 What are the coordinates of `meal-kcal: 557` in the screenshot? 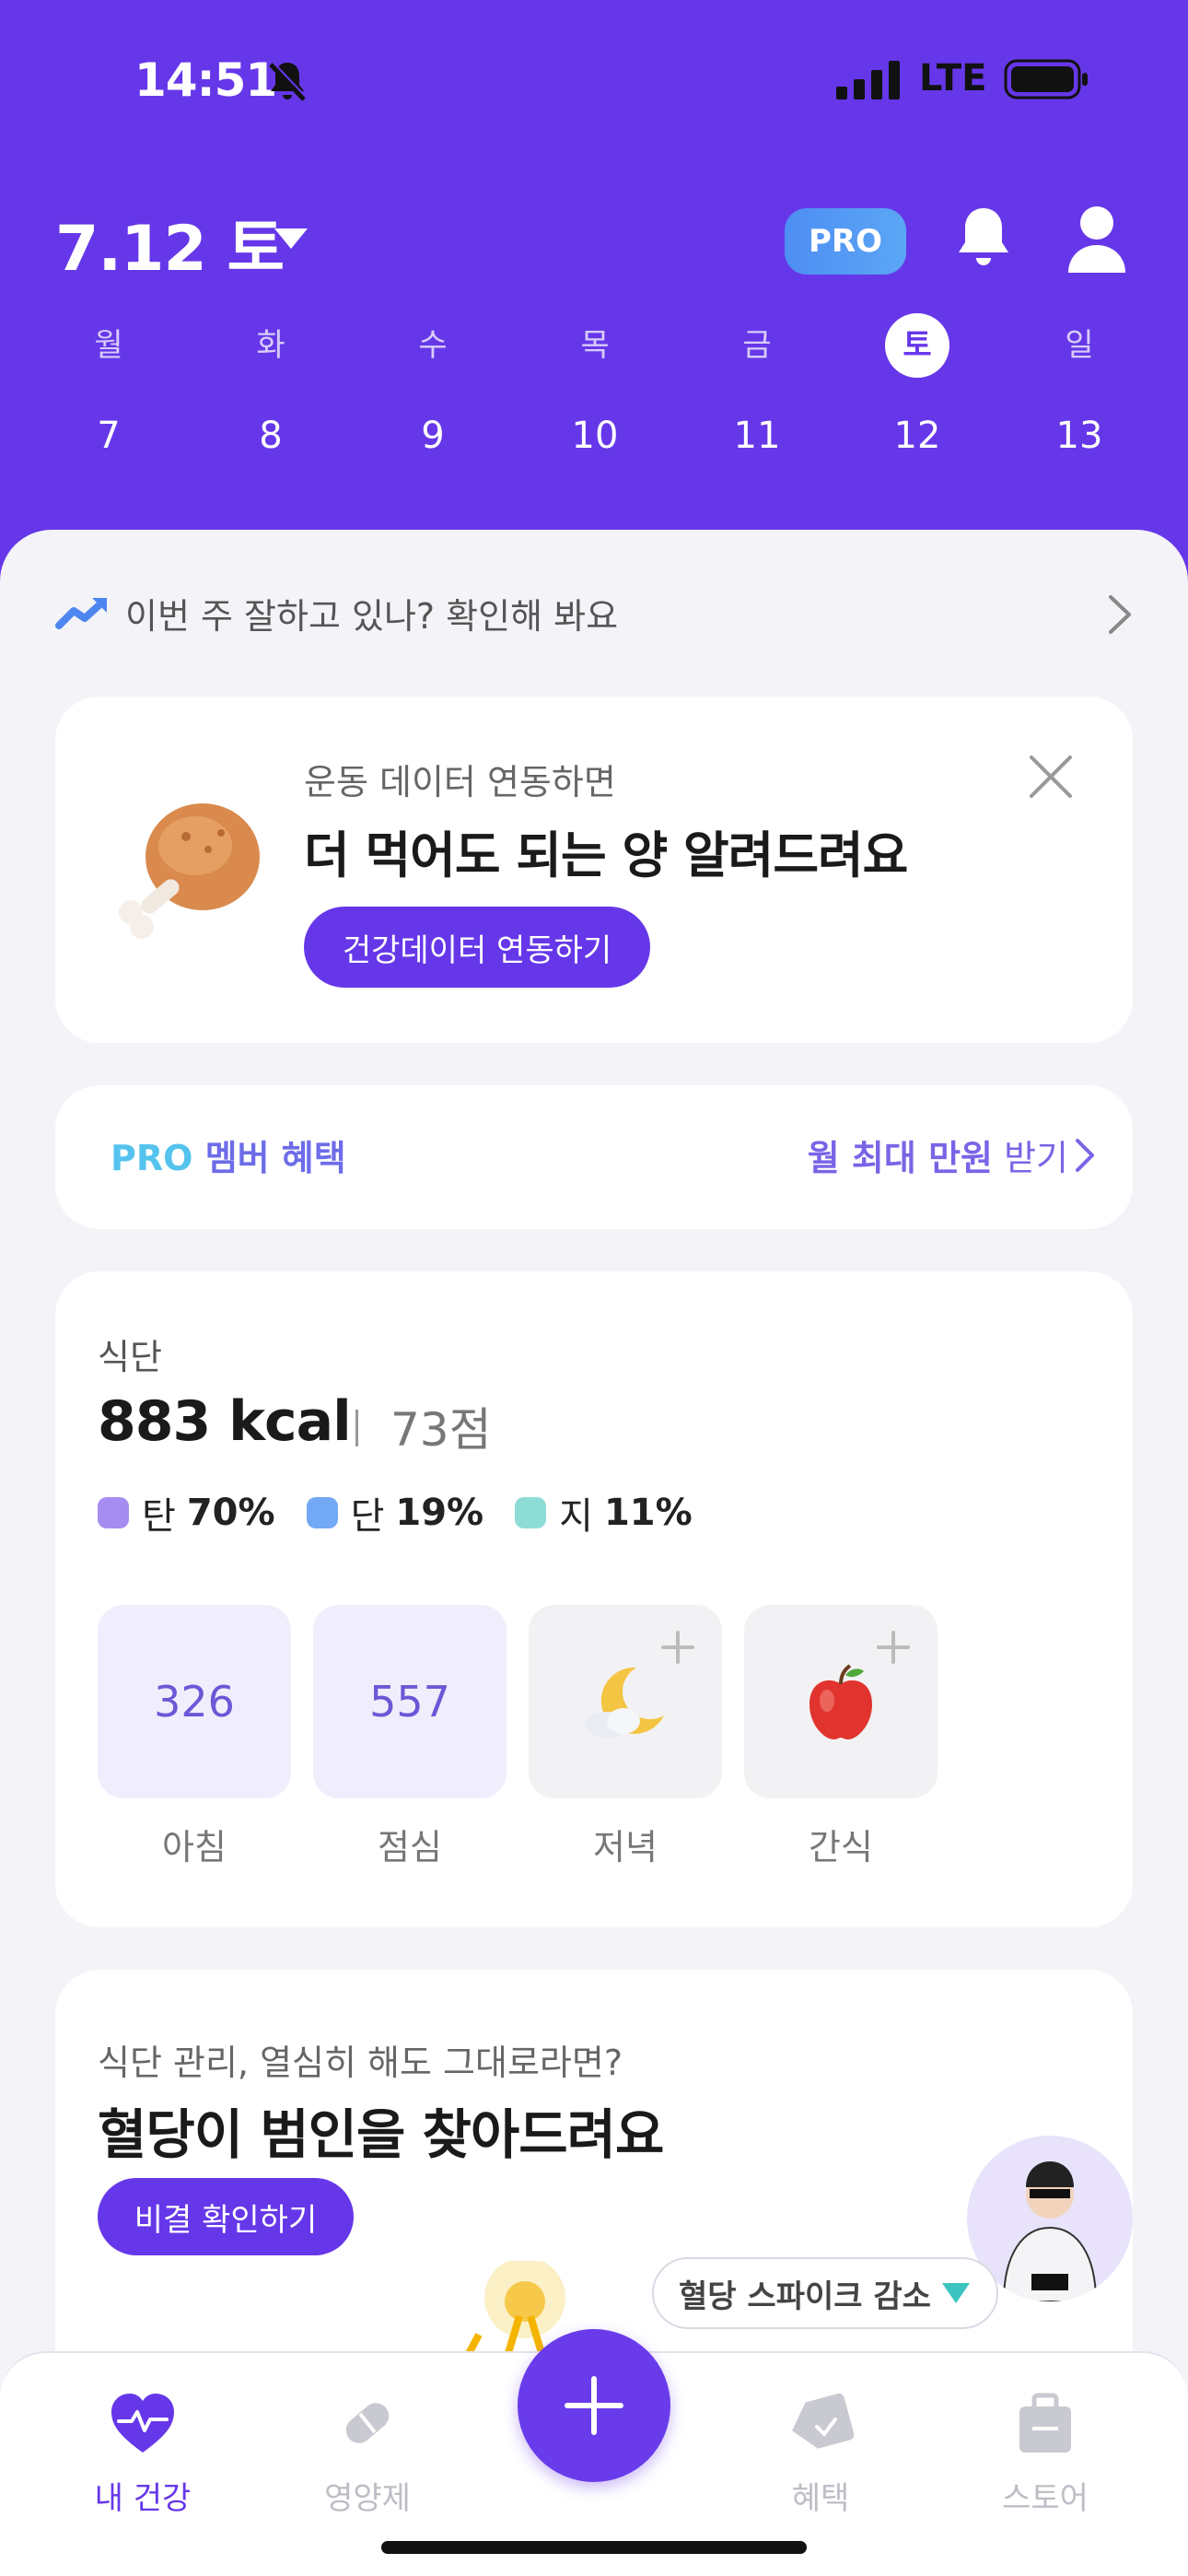 It's located at (410, 1702).